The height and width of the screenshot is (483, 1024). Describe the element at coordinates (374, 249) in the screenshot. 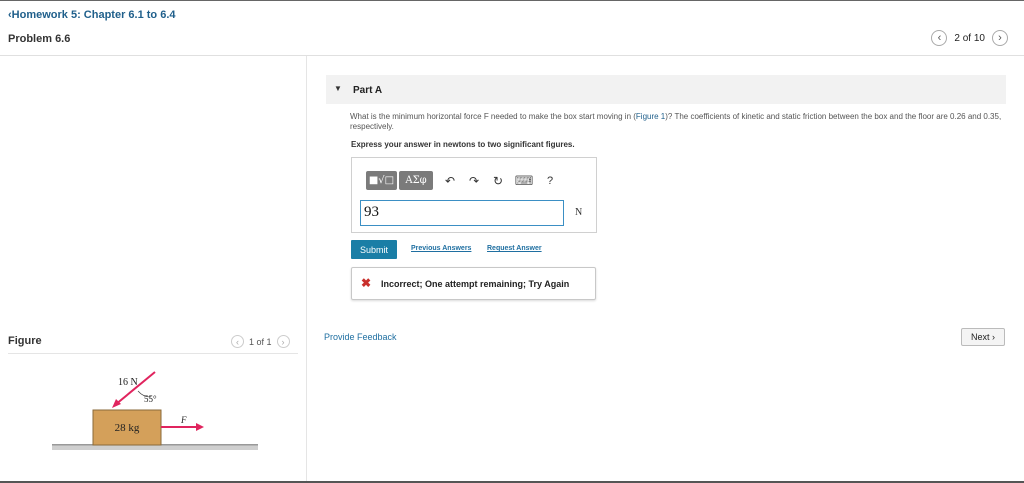

I see `submit-button: Submit` at that location.